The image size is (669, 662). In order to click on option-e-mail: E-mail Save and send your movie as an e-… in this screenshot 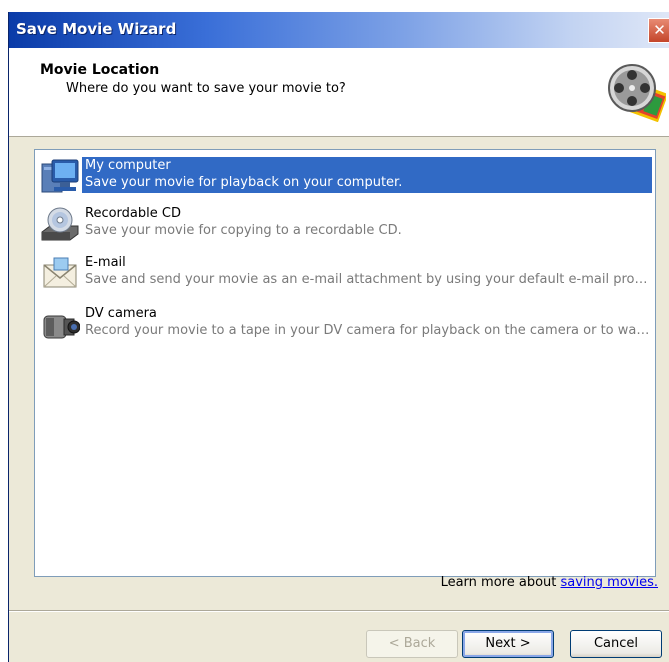, I will do `click(345, 274)`.